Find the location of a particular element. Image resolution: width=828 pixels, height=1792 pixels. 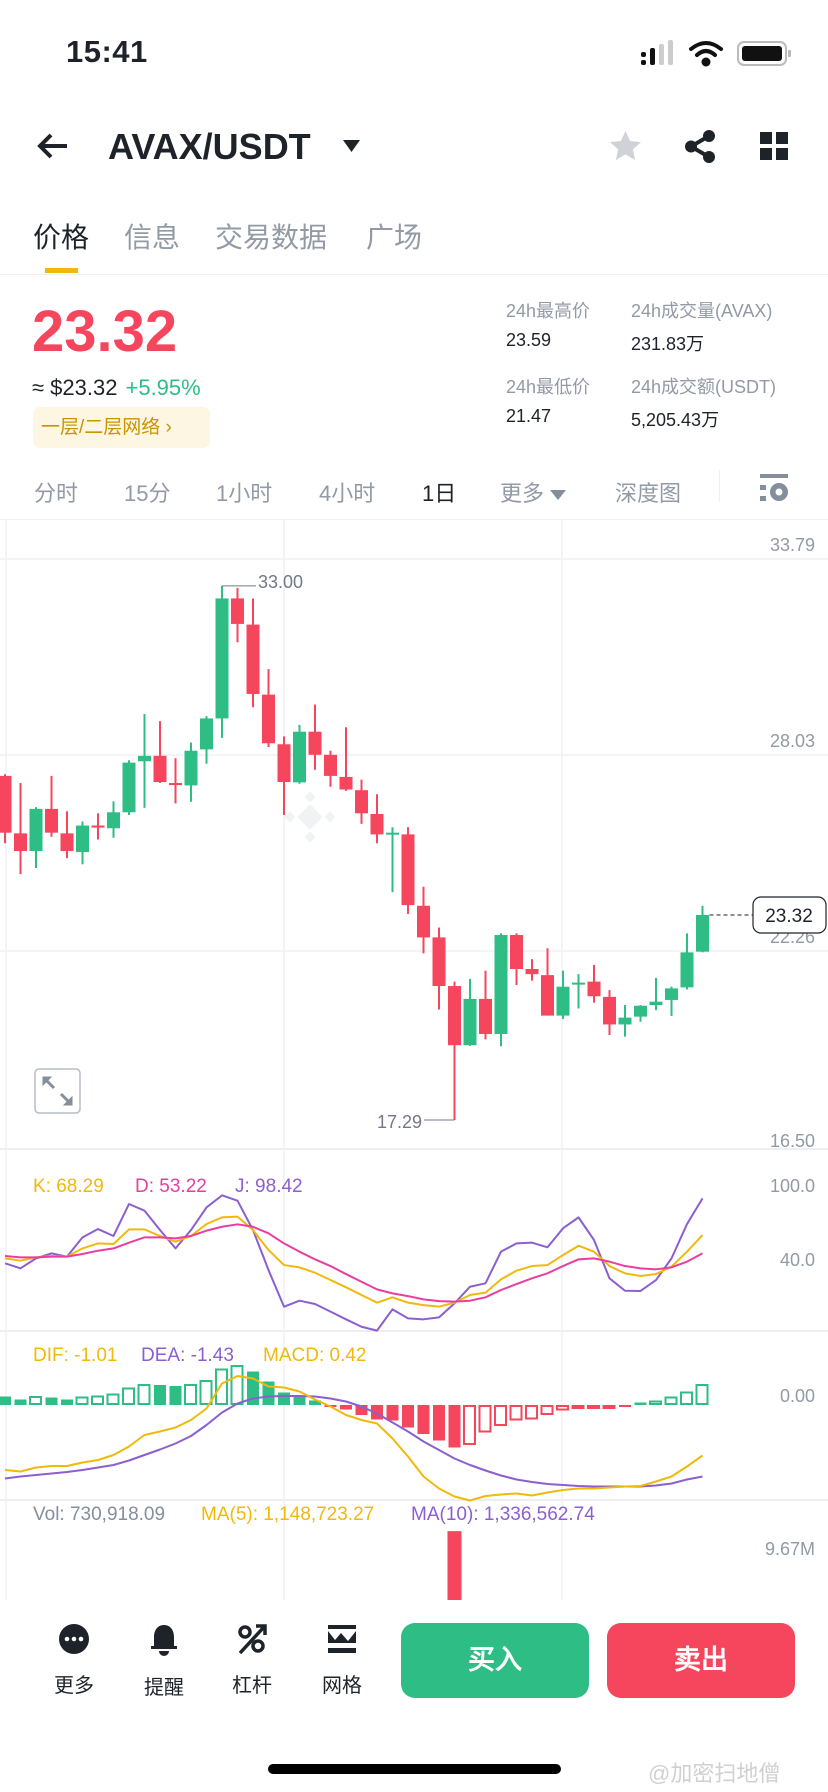

bottom-more-button: 更多 is located at coordinates (74, 1661).